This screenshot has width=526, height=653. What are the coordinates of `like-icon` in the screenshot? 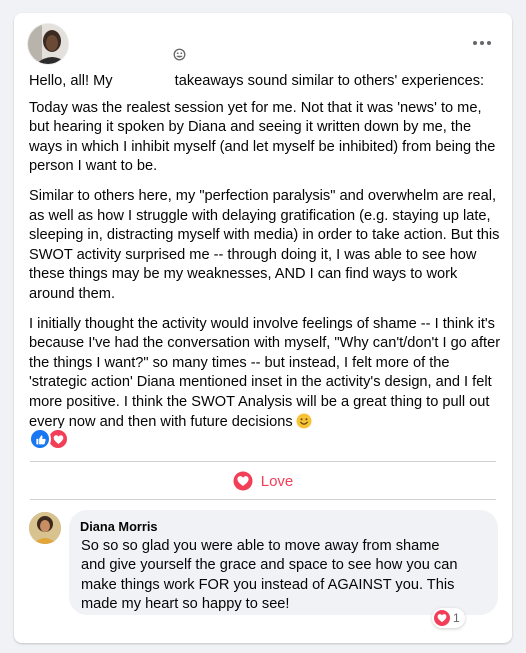 It's located at (40, 439).